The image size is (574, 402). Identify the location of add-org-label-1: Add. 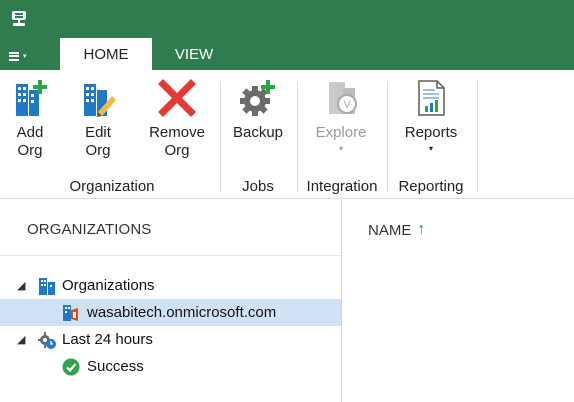
(30, 132).